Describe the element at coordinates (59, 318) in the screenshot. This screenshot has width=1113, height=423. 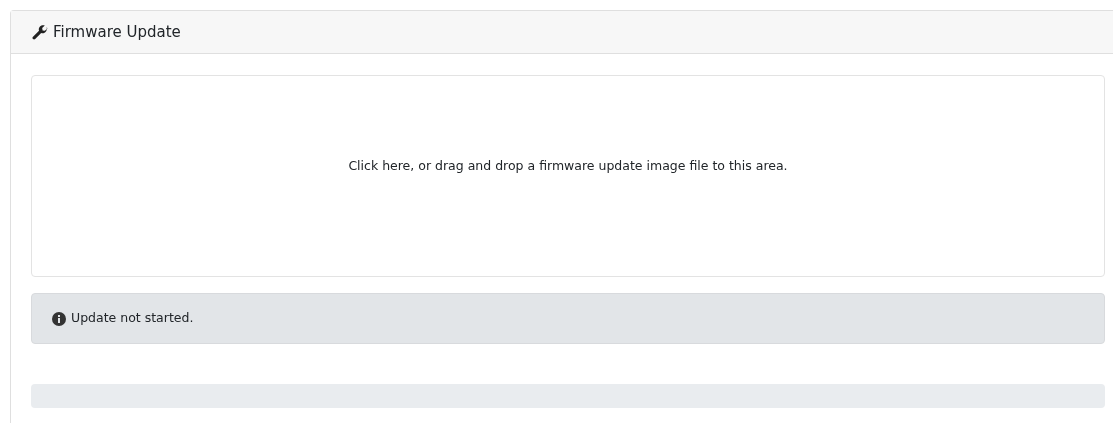
I see `info-icon` at that location.